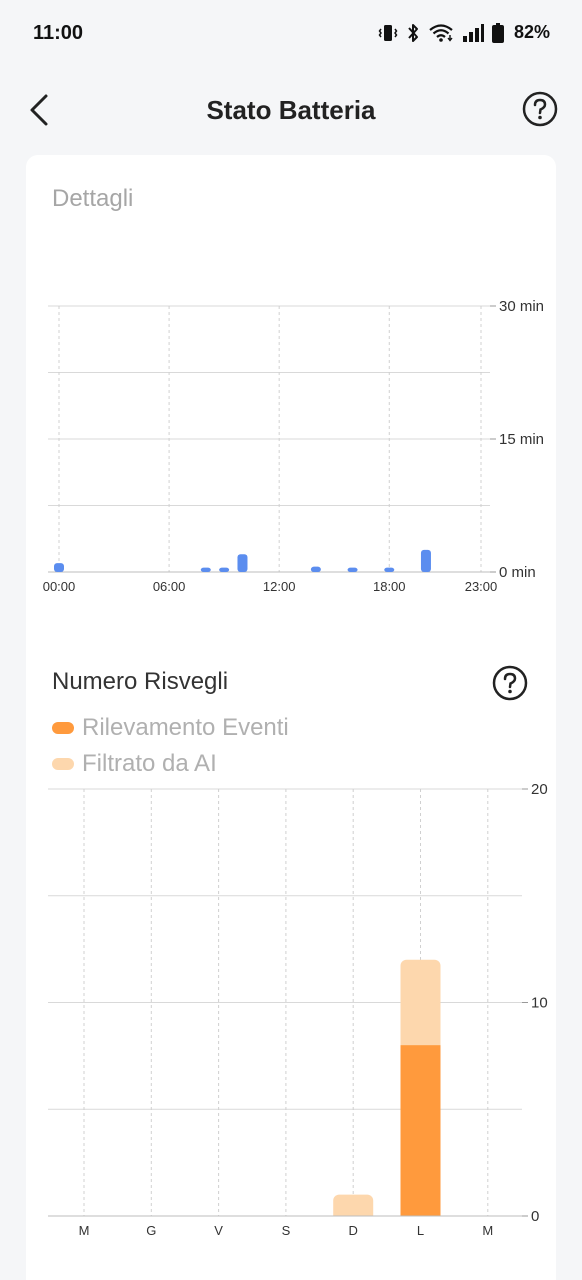 The image size is (582, 1280). Describe the element at coordinates (420, 1230) in the screenshot. I see `x-tick-label: L` at that location.